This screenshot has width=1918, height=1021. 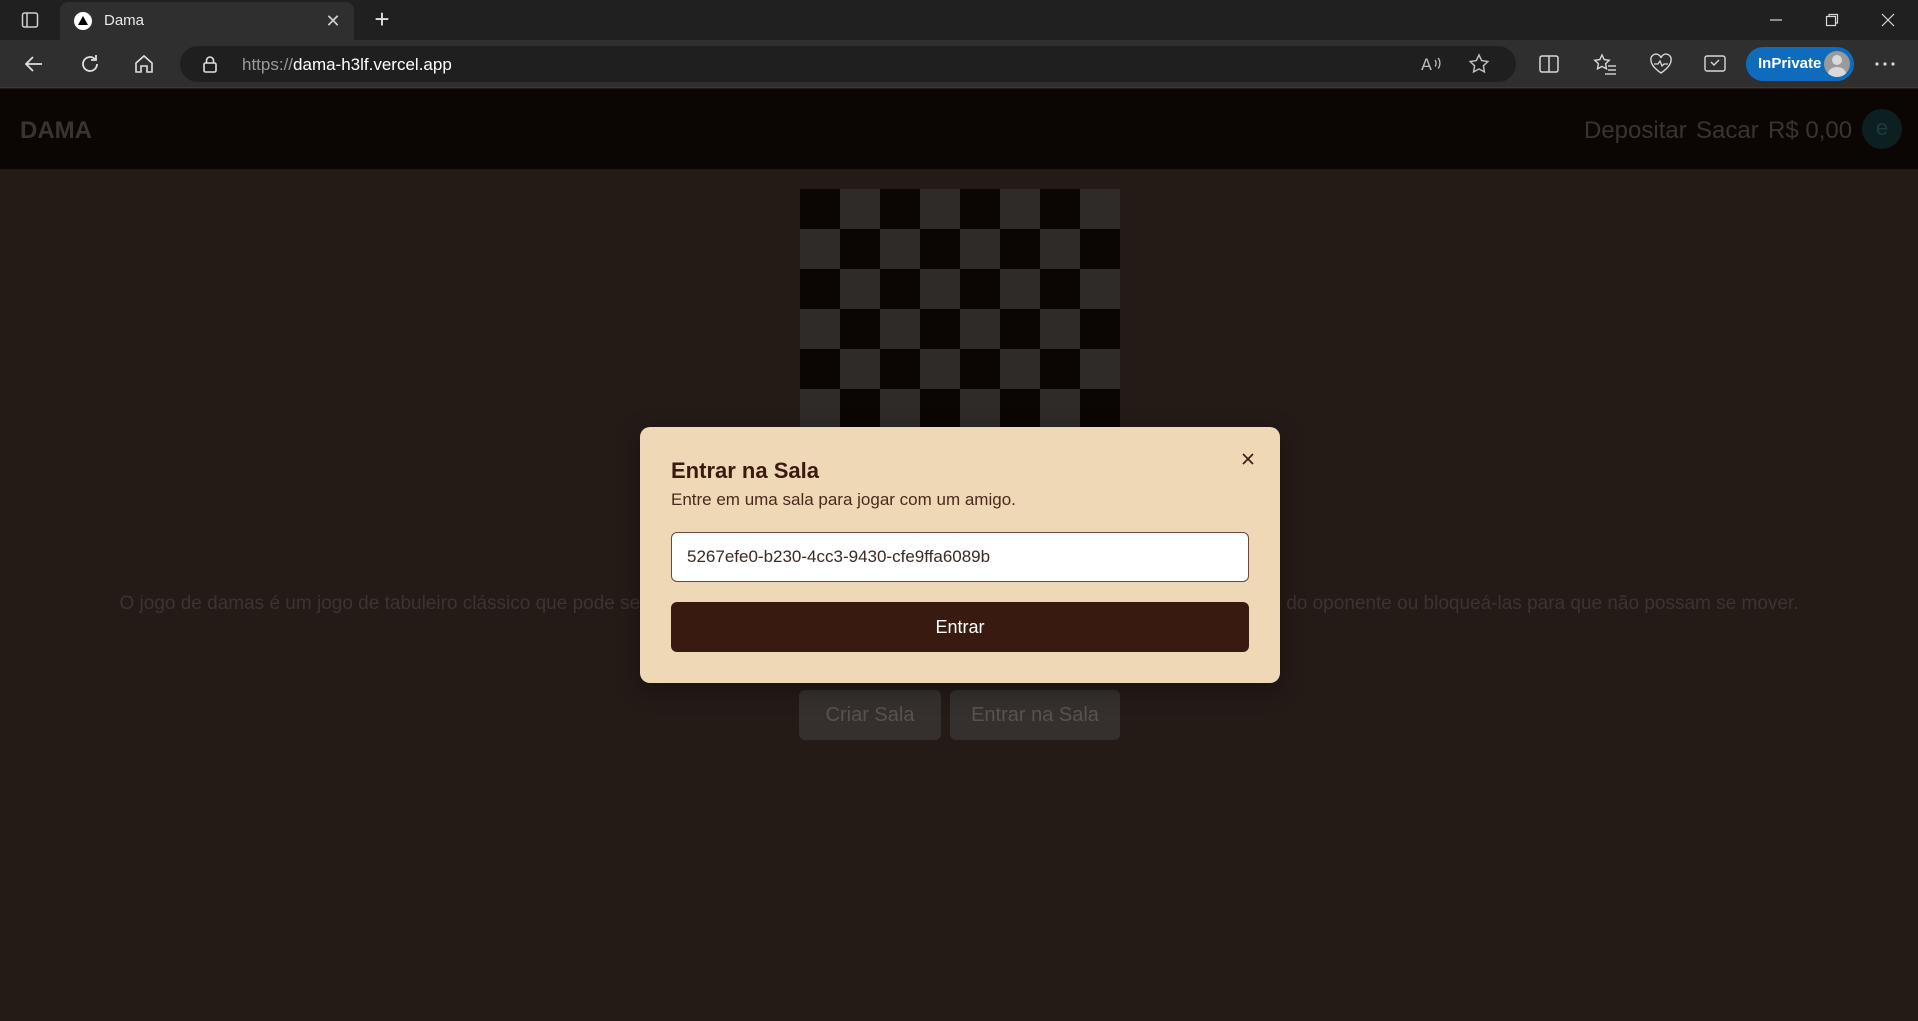 I want to click on site-favicon-icon, so click(x=83, y=21).